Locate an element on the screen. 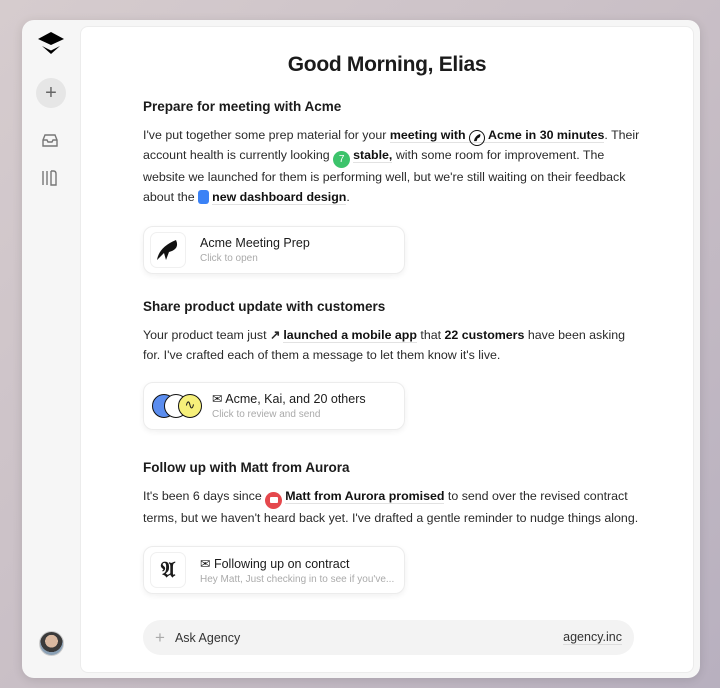 The width and height of the screenshot is (720, 688). aurora-logo: 𝔄 is located at coordinates (168, 570).